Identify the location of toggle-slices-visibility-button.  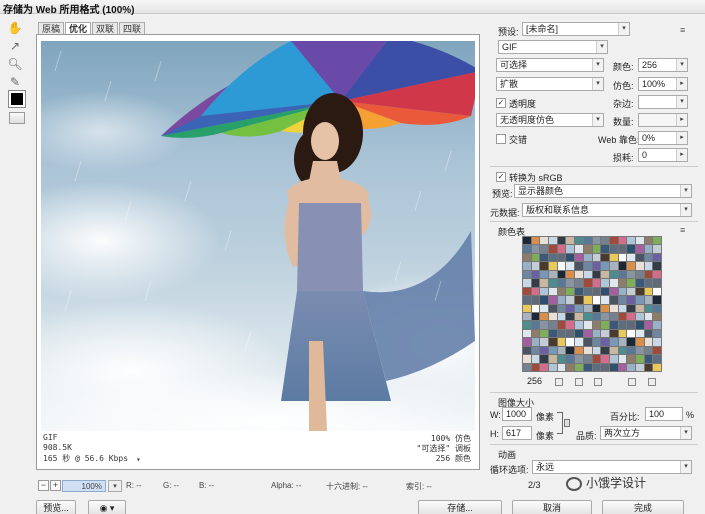
(17, 118).